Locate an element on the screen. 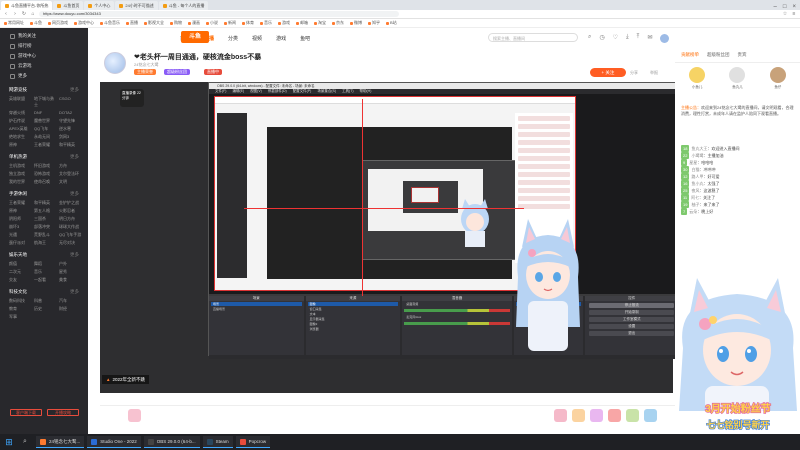 The image size is (800, 450). sidebar-category-link: 汽车 is located at coordinates (70, 301).